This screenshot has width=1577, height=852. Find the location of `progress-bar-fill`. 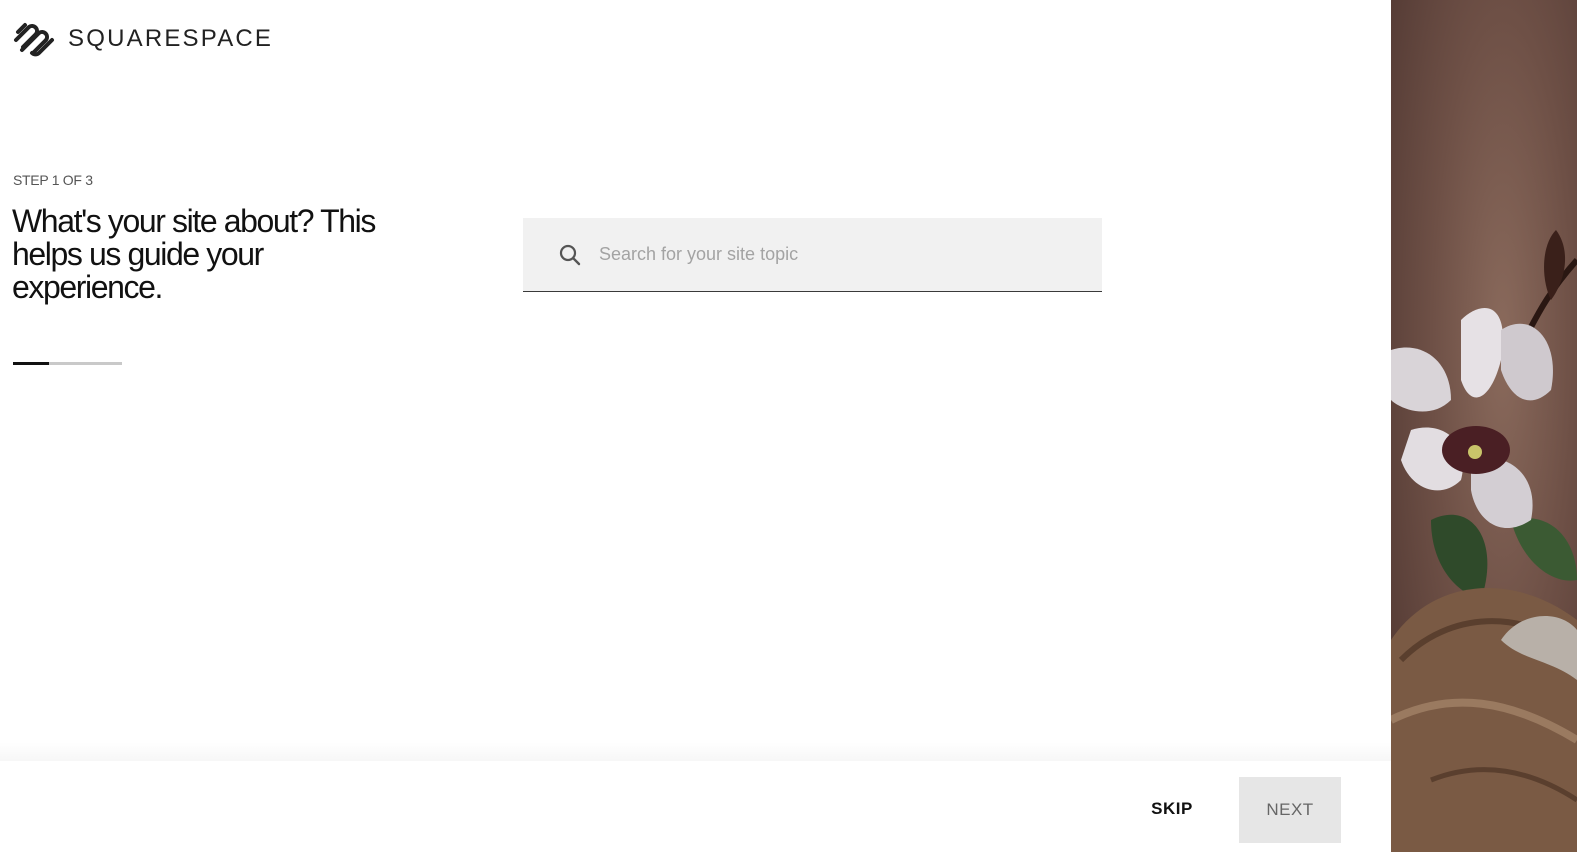

progress-bar-fill is located at coordinates (31, 363).